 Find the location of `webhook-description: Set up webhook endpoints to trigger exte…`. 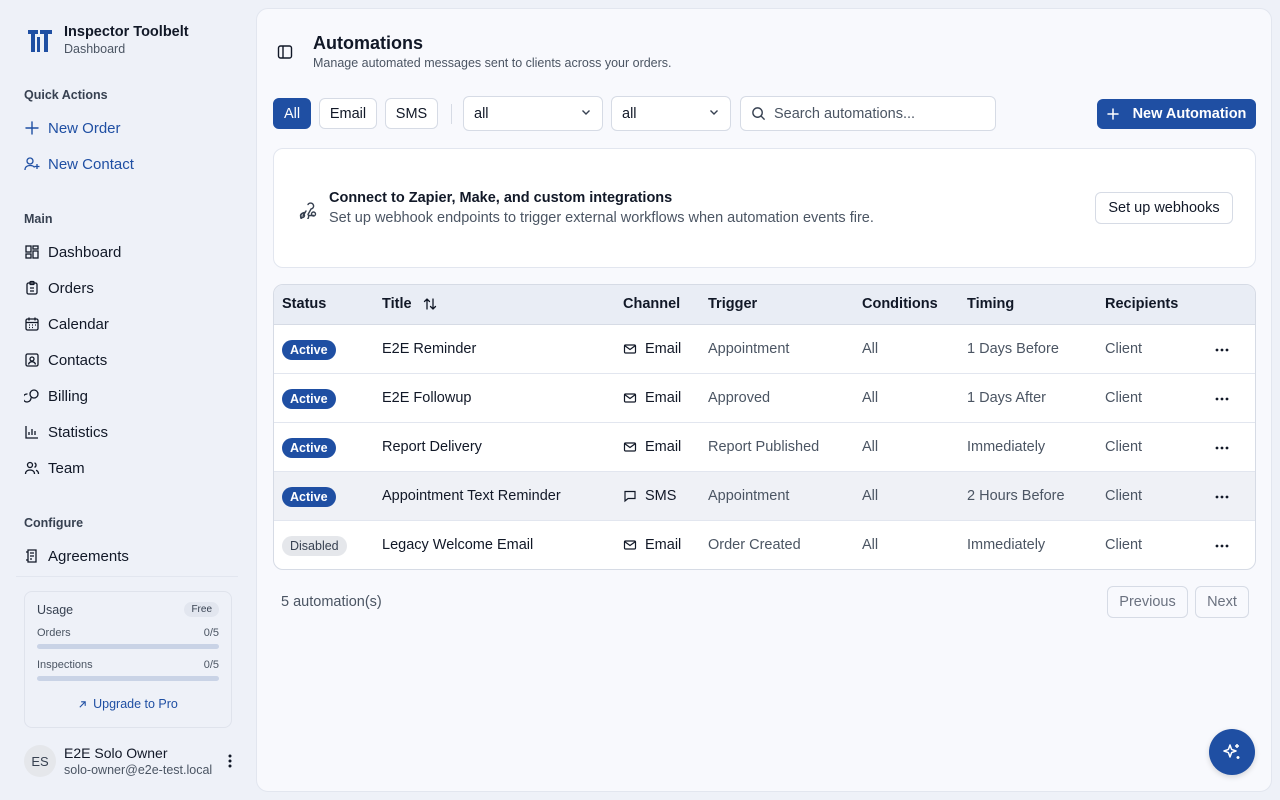

webhook-description: Set up webhook endpoints to trigger exte… is located at coordinates (601, 218).